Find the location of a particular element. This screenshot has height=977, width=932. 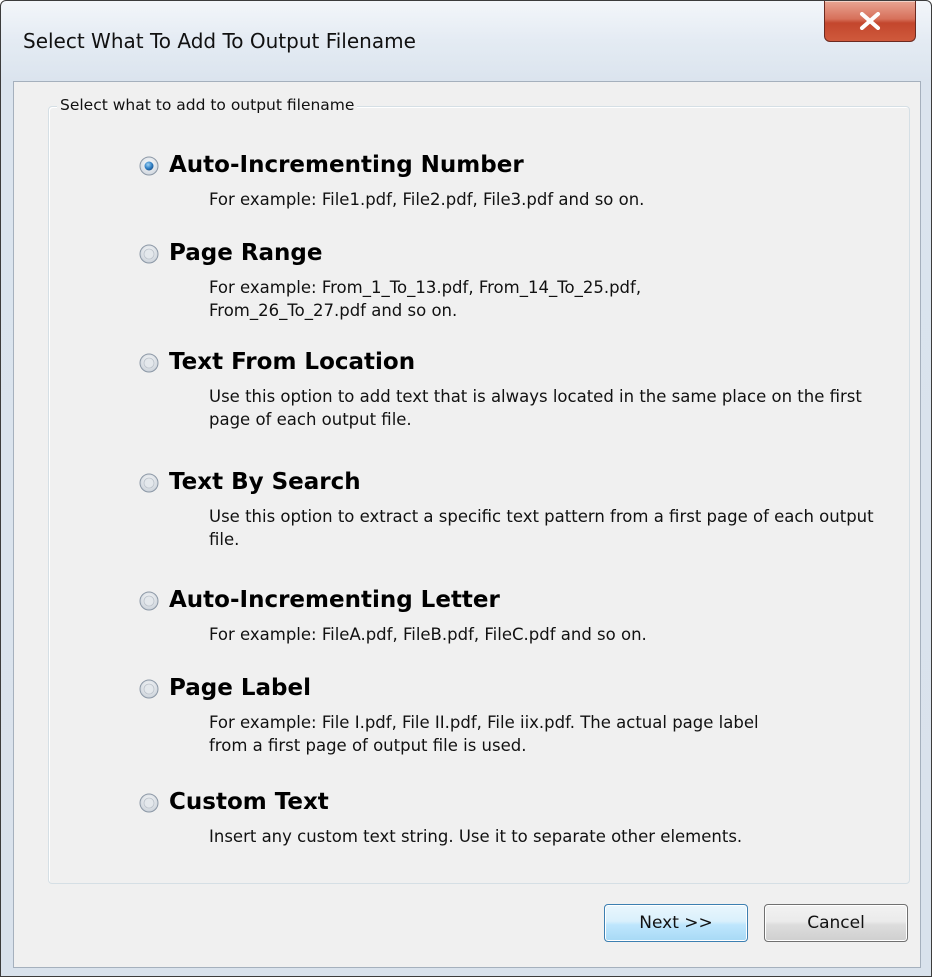

close-button is located at coordinates (870, 21).